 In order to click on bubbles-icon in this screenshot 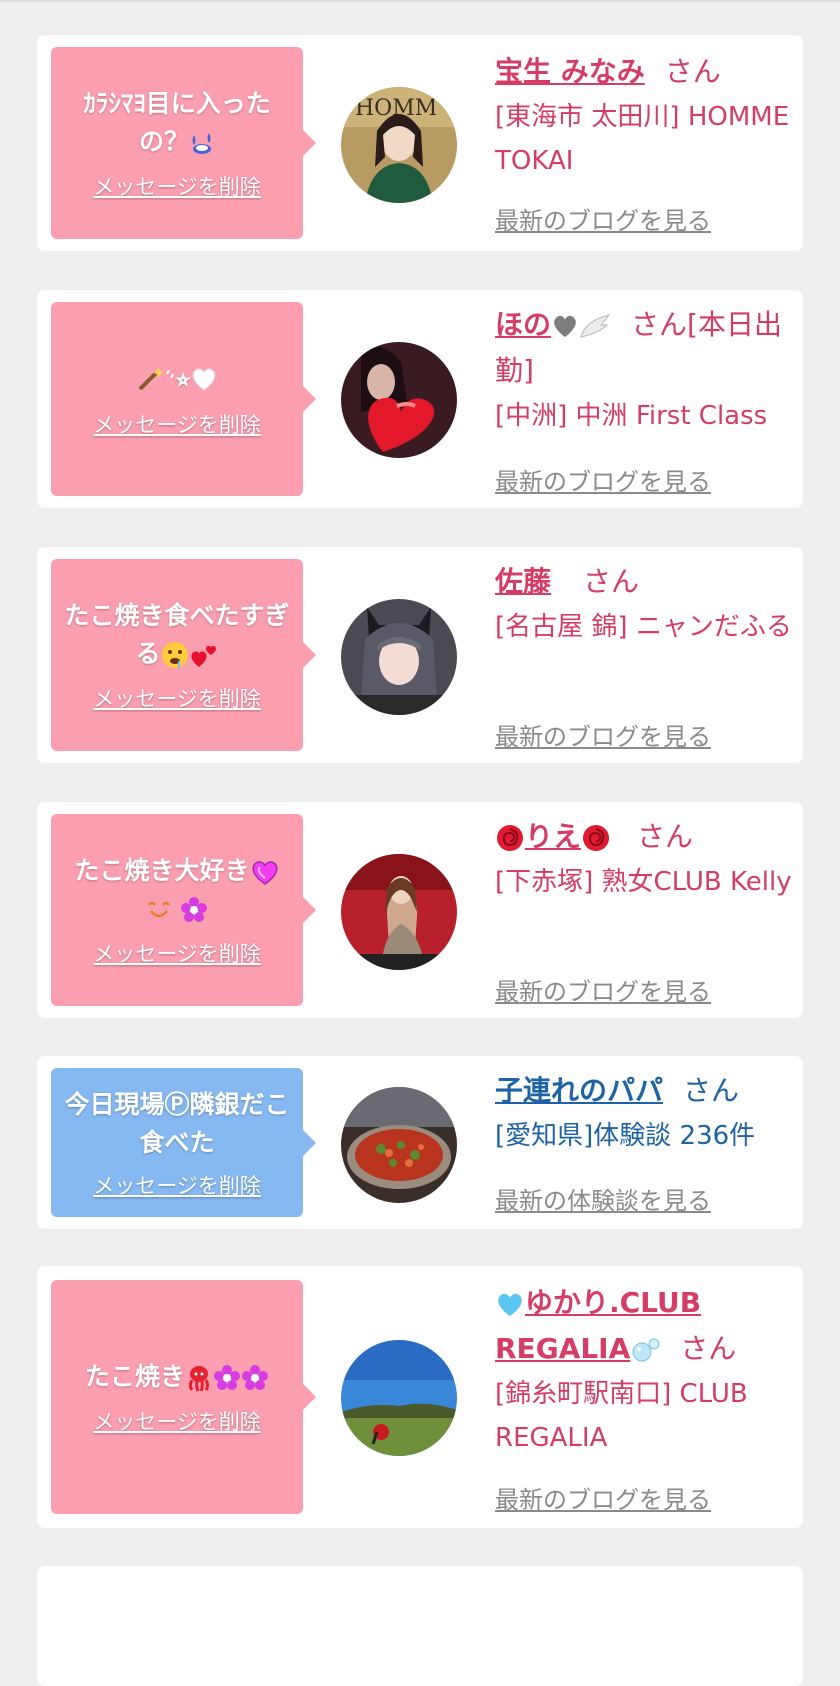, I will do `click(646, 1350)`.